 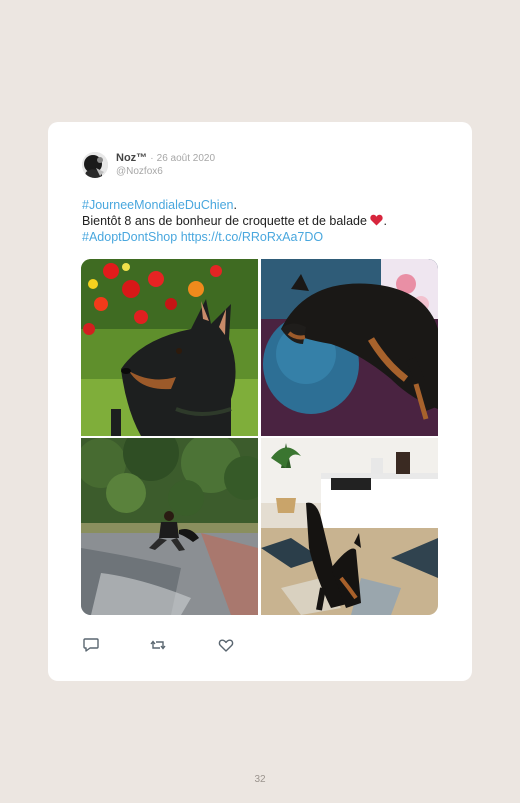 I want to click on dog-on-cushion-photo, so click(x=349, y=347).